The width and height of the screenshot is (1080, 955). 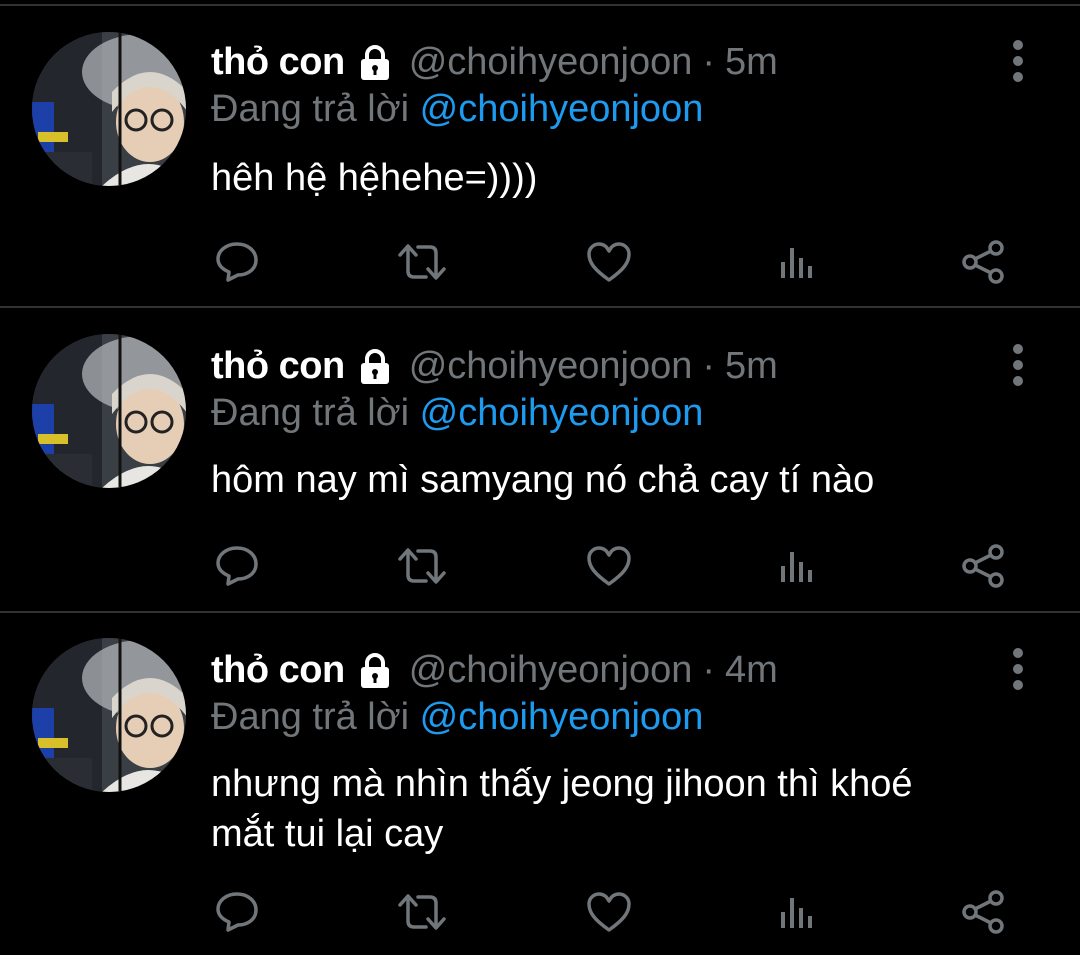 What do you see at coordinates (543, 480) in the screenshot?
I see `tweet-text: hôm nay mì samyang nó chả cay tí nào` at bounding box center [543, 480].